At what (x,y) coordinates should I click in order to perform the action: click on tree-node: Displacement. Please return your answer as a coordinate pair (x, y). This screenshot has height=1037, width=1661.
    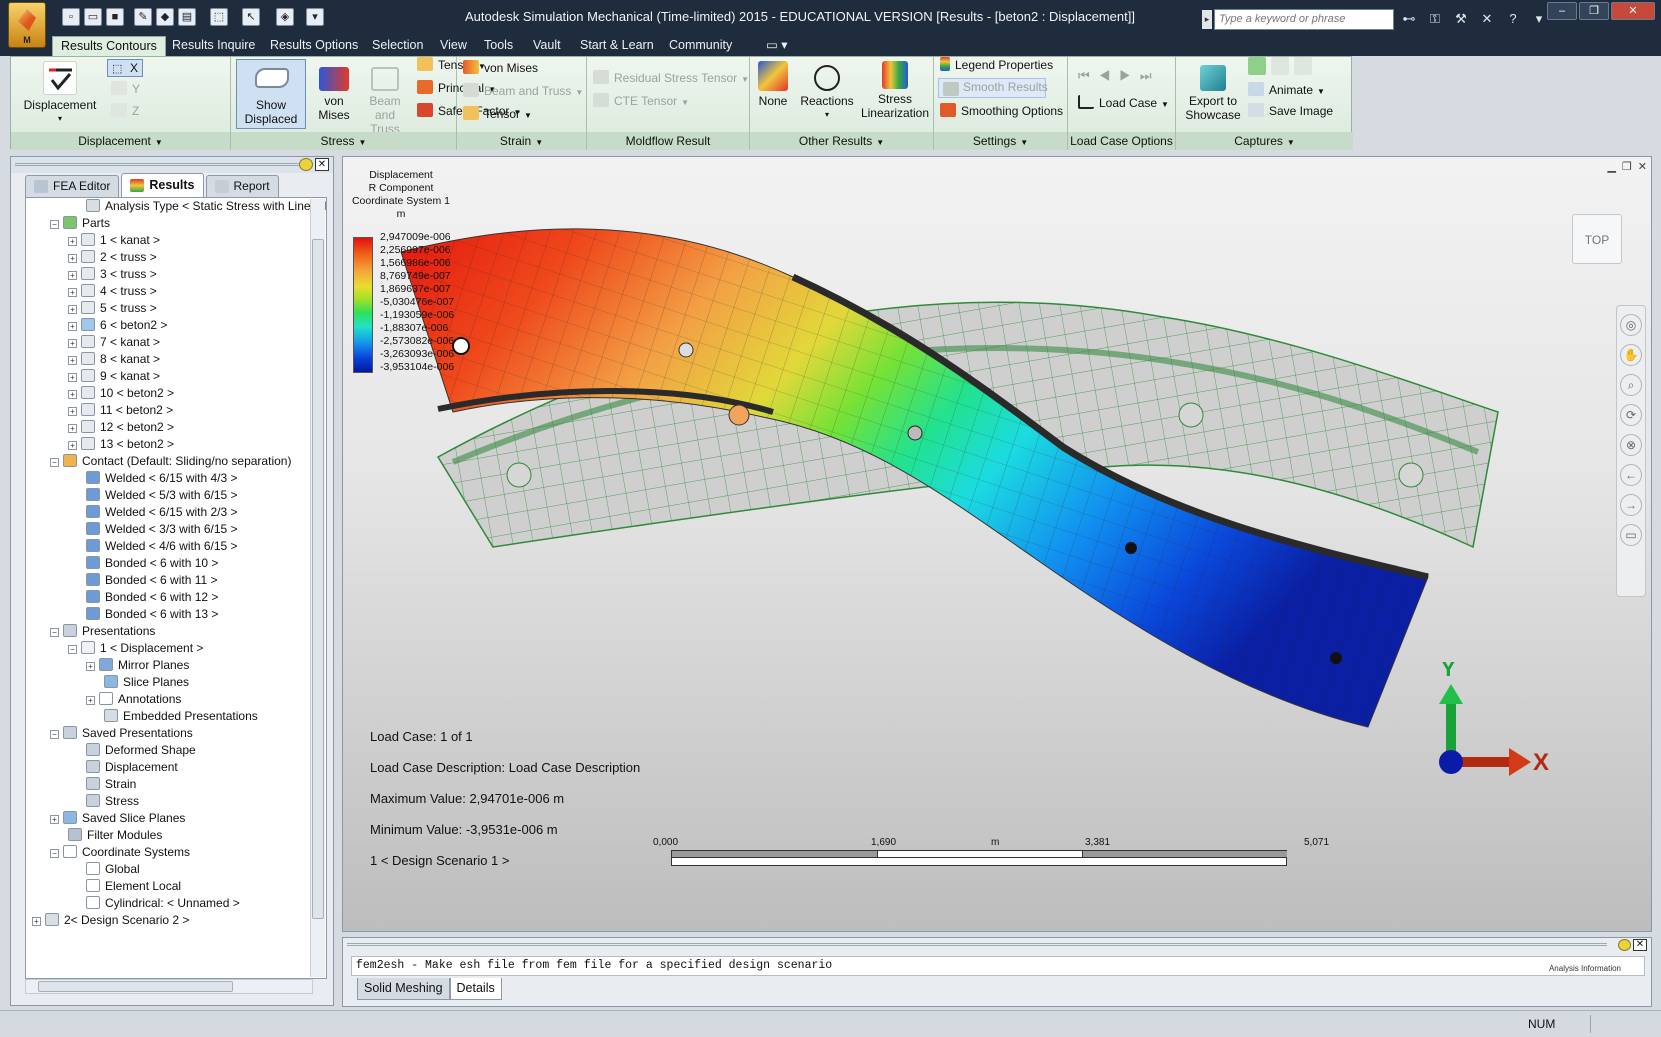
    Looking at the image, I should click on (132, 767).